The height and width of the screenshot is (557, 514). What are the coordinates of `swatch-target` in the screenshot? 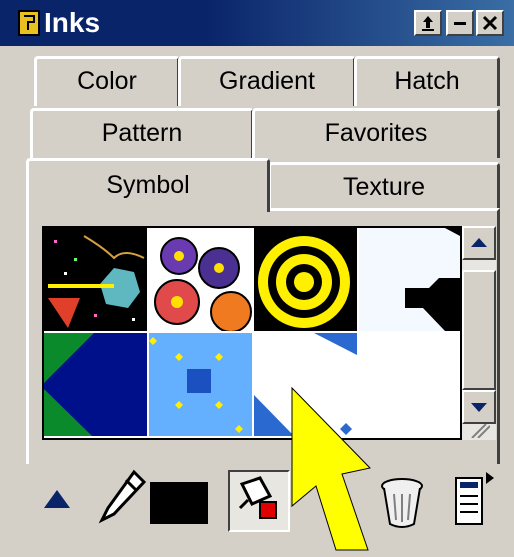 It's located at (305, 279).